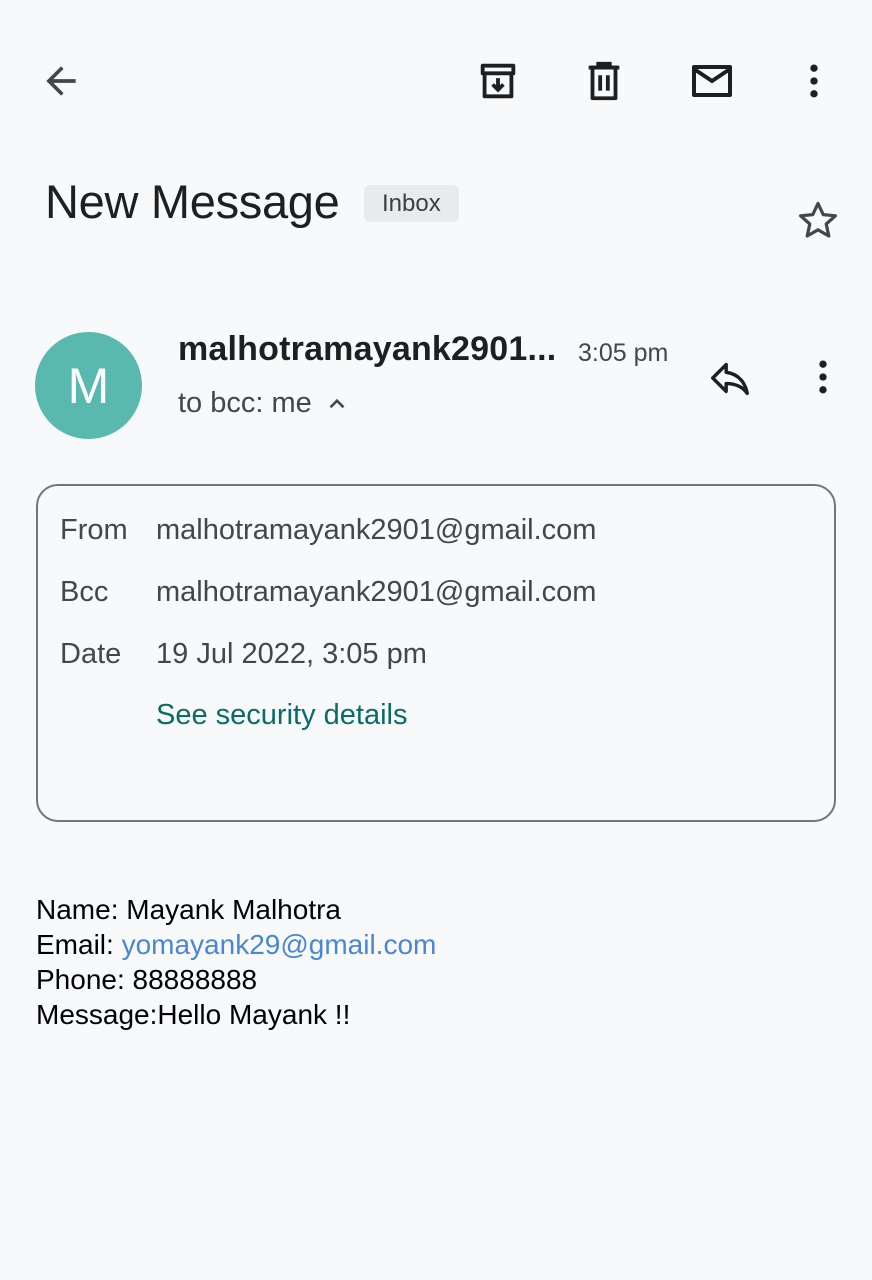 The height and width of the screenshot is (1280, 872). Describe the element at coordinates (189, 909) in the screenshot. I see `body-name-line: Name: Mayank Malhotra` at that location.